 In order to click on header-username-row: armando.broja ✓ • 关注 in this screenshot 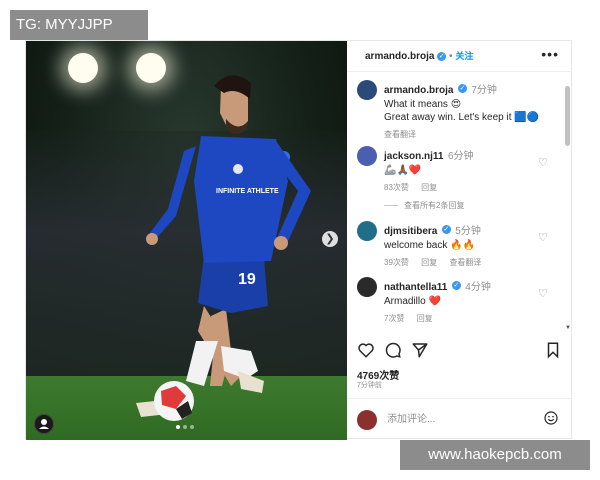, I will do `click(419, 56)`.